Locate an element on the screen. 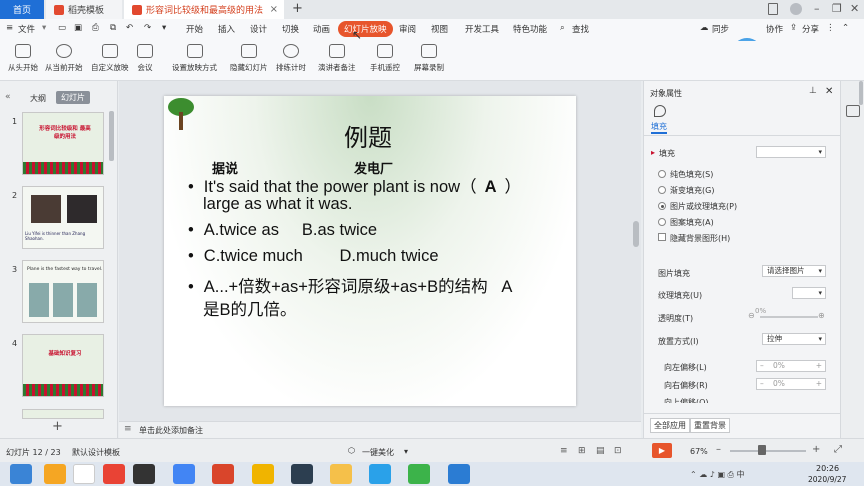 This screenshot has height=486, width=864. share-button: 分享 is located at coordinates (810, 29).